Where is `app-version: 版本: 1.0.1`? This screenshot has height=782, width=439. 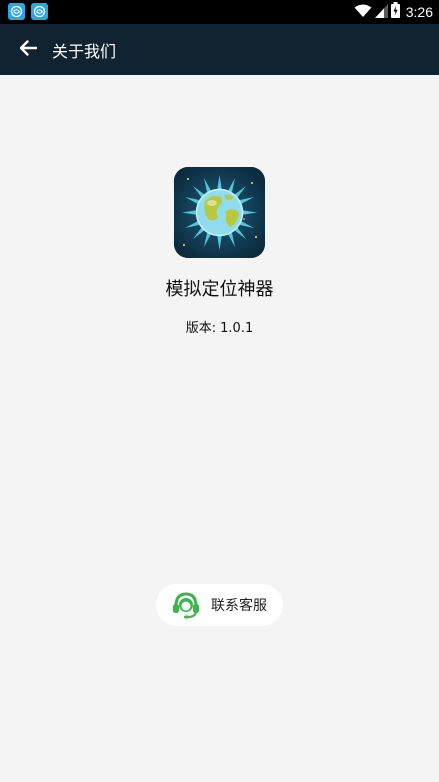
app-version: 版本: 1.0.1 is located at coordinates (219, 326).